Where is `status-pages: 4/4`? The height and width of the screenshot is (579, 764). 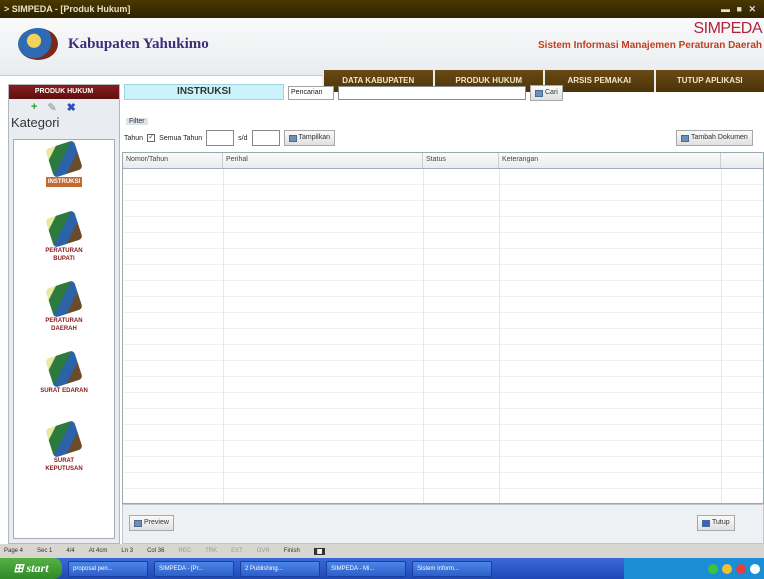
status-pages: 4/4 is located at coordinates (70, 551).